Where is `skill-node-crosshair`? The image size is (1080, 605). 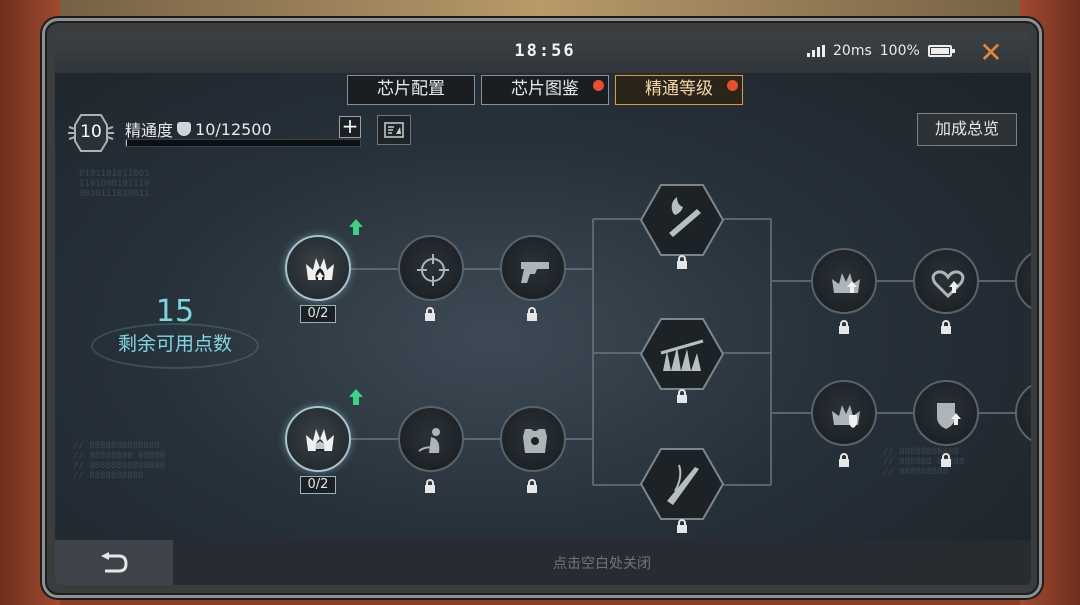 skill-node-crosshair is located at coordinates (431, 268).